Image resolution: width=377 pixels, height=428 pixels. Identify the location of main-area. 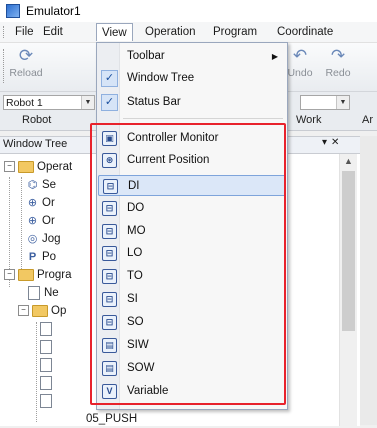
(368, 280).